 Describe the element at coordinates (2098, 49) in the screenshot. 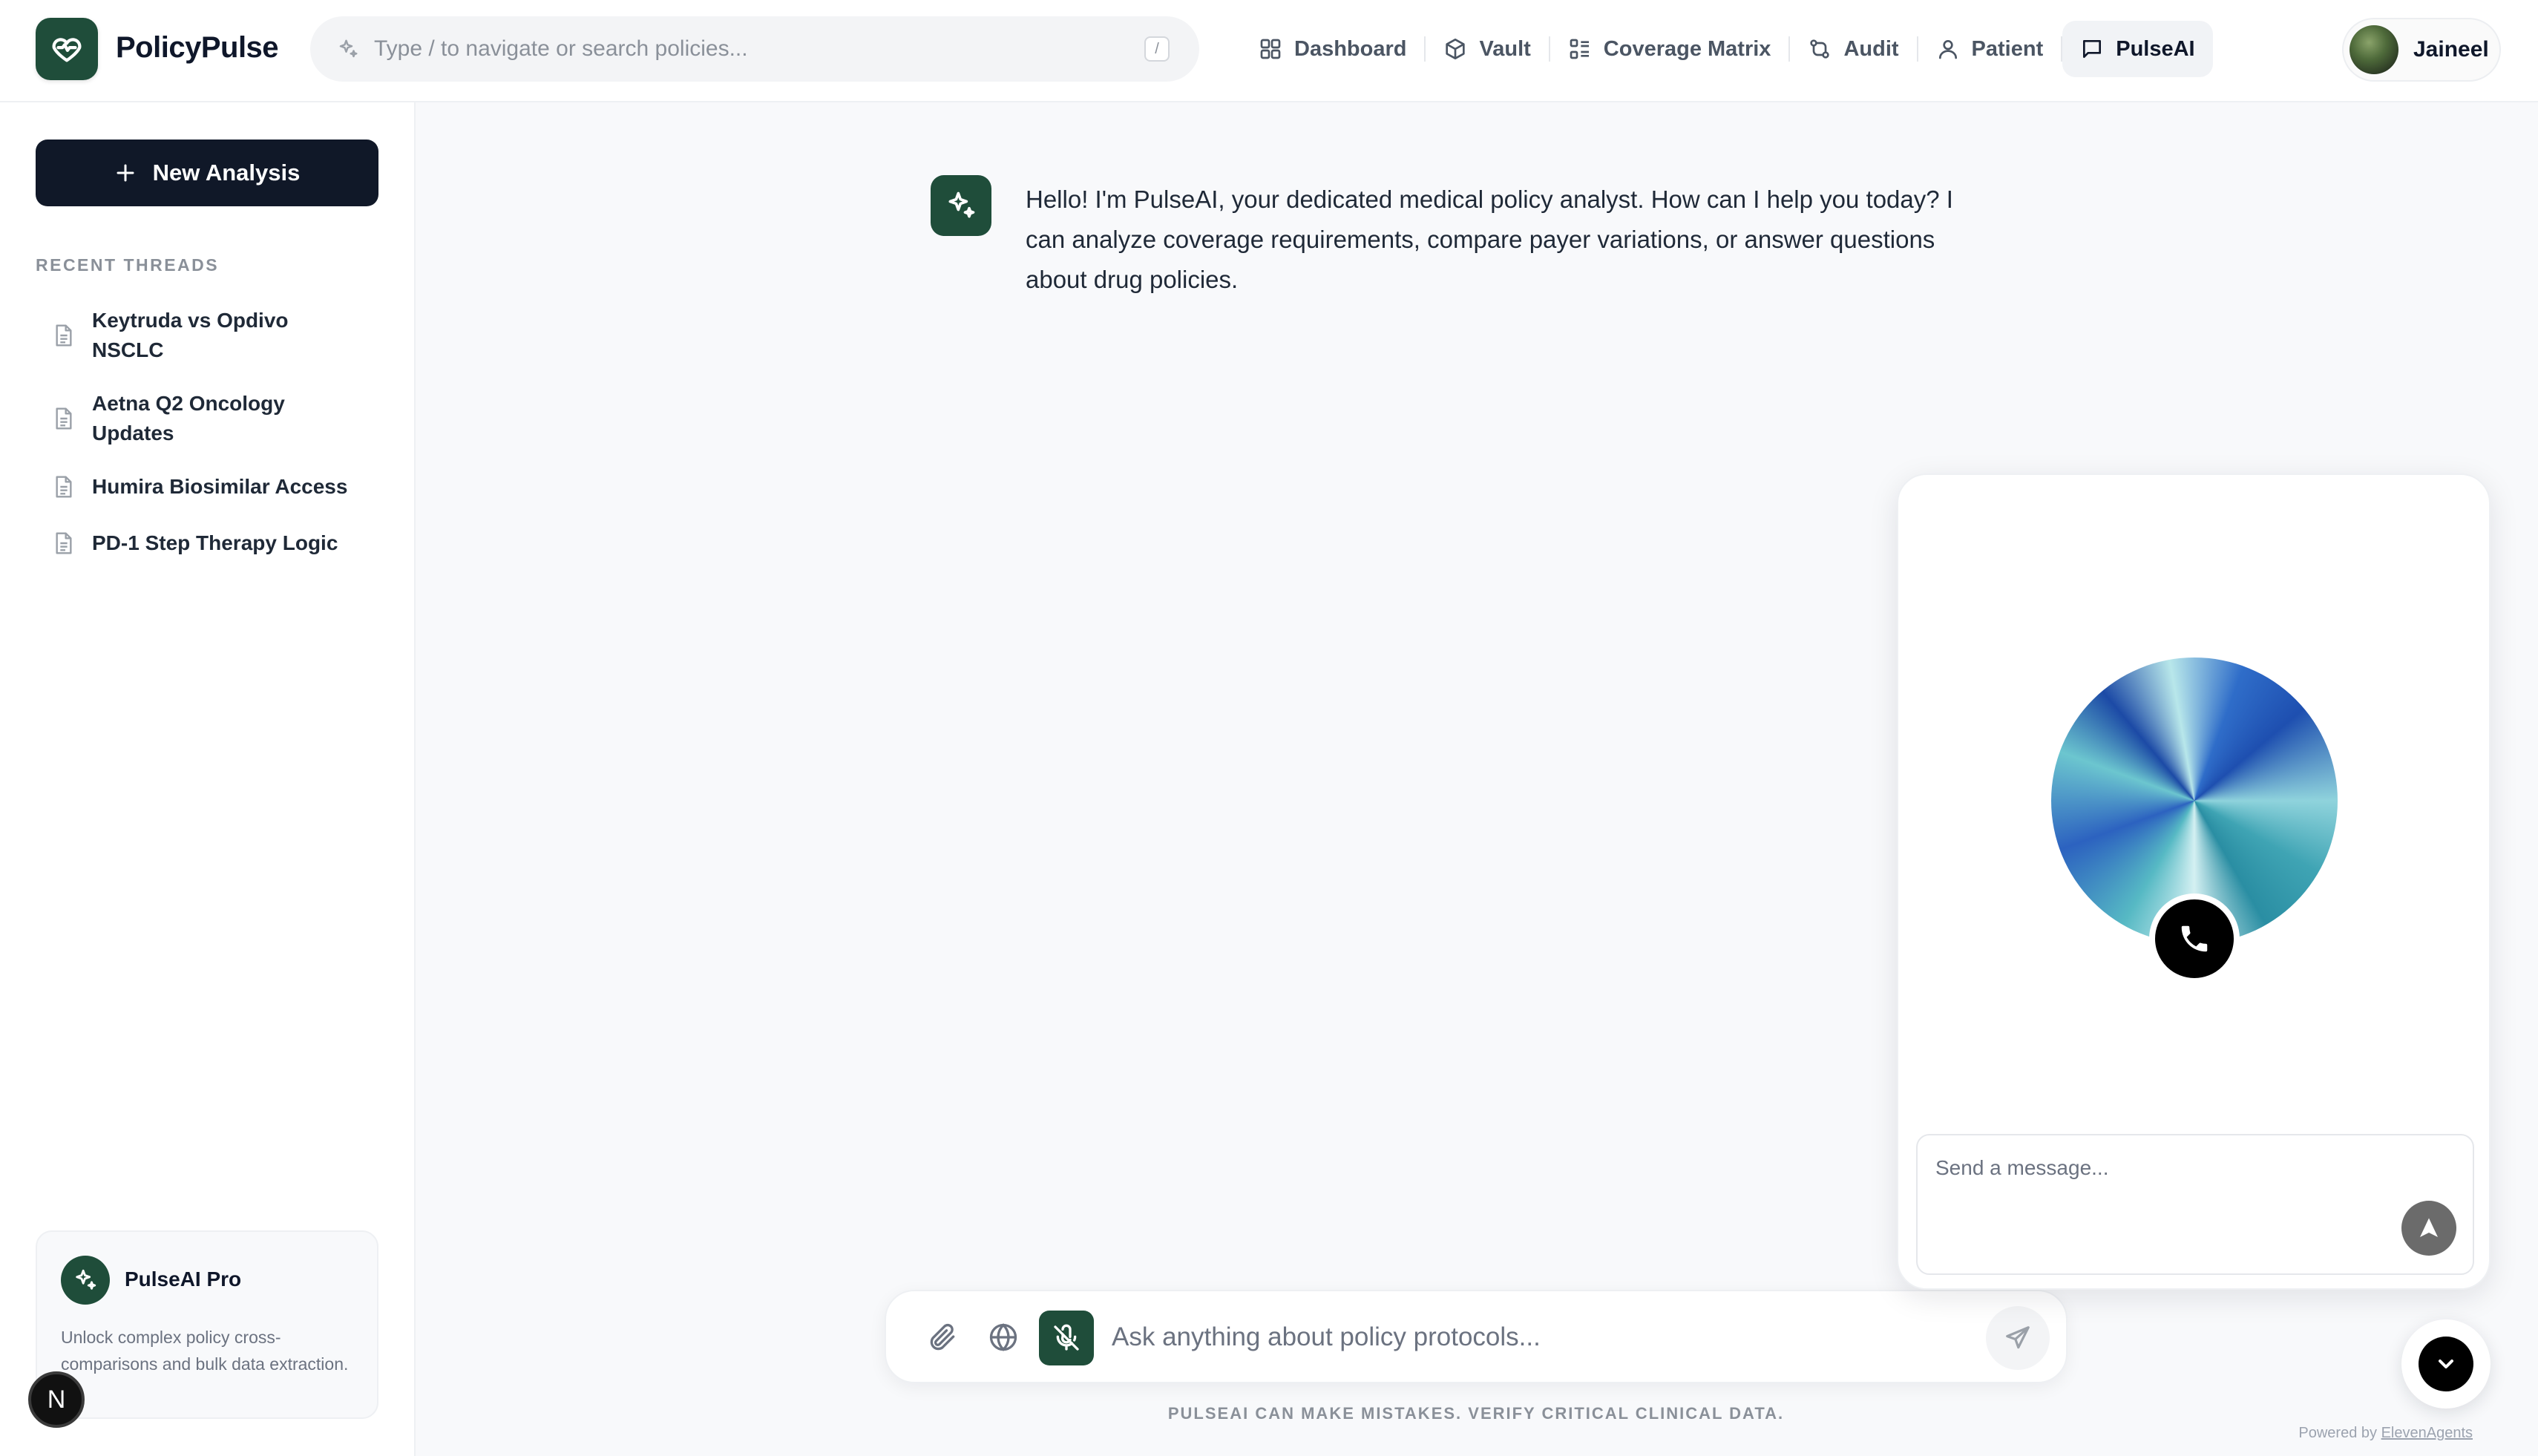

I see `chat-icon` at that location.